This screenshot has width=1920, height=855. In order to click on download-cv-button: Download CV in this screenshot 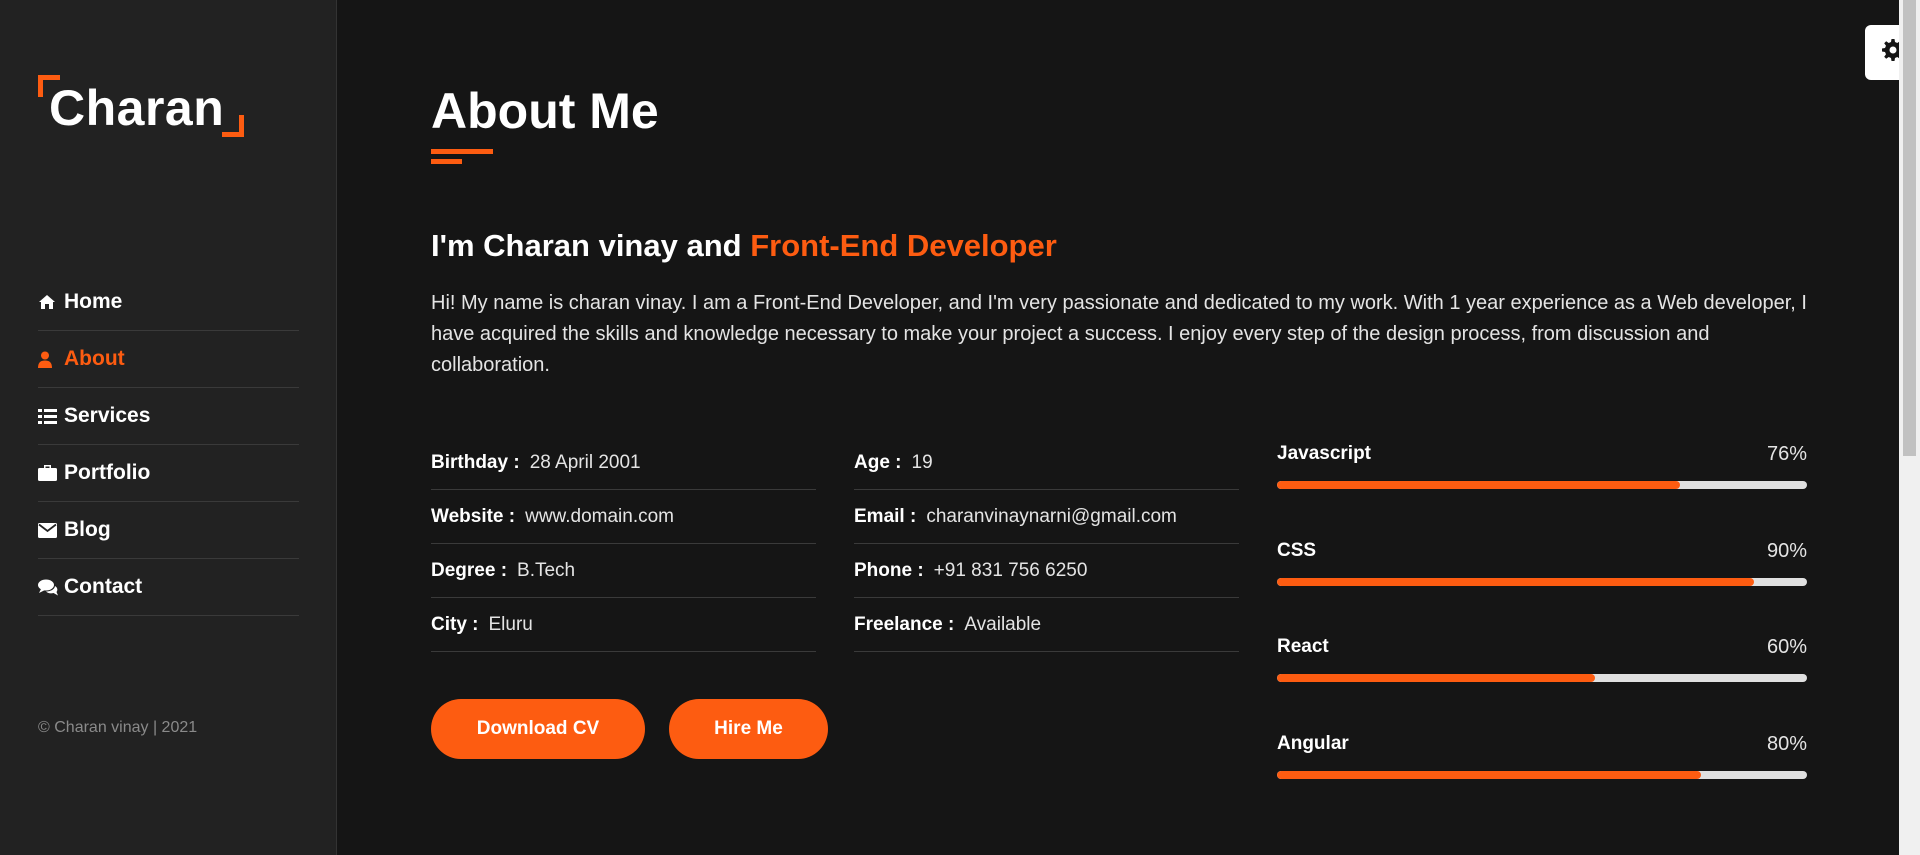, I will do `click(538, 729)`.